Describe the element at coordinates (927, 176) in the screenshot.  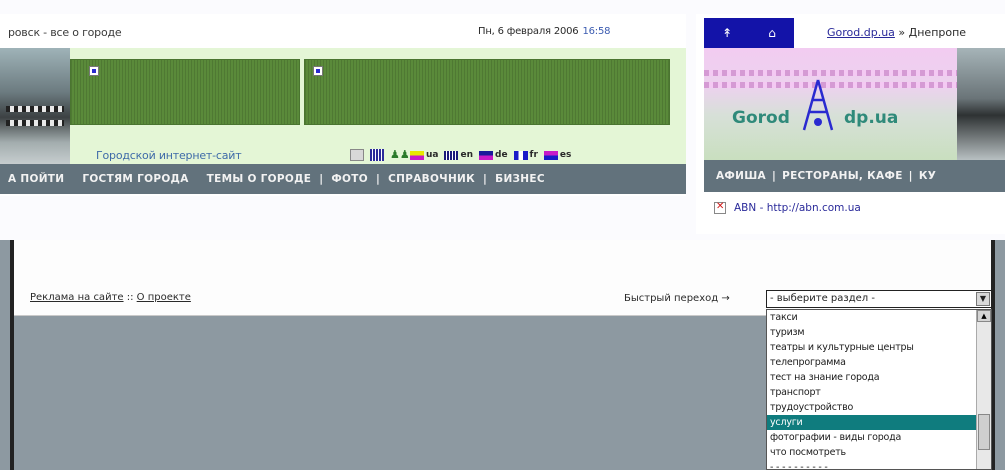
I see `nav-item: КУ` at that location.